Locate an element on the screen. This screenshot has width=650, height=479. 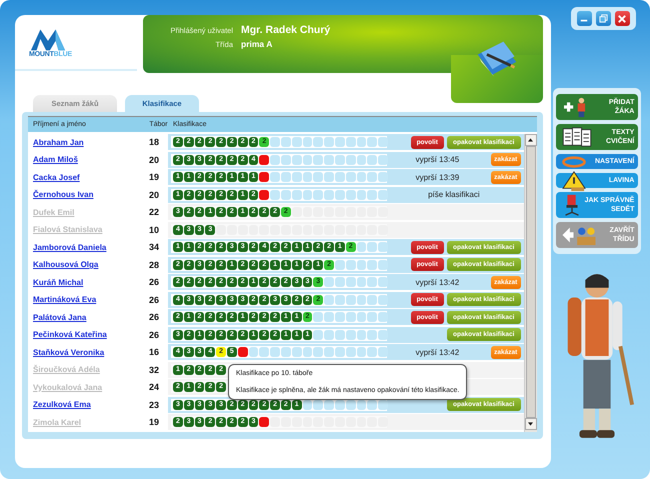
camp-number: 16 is located at coordinates (154, 352).